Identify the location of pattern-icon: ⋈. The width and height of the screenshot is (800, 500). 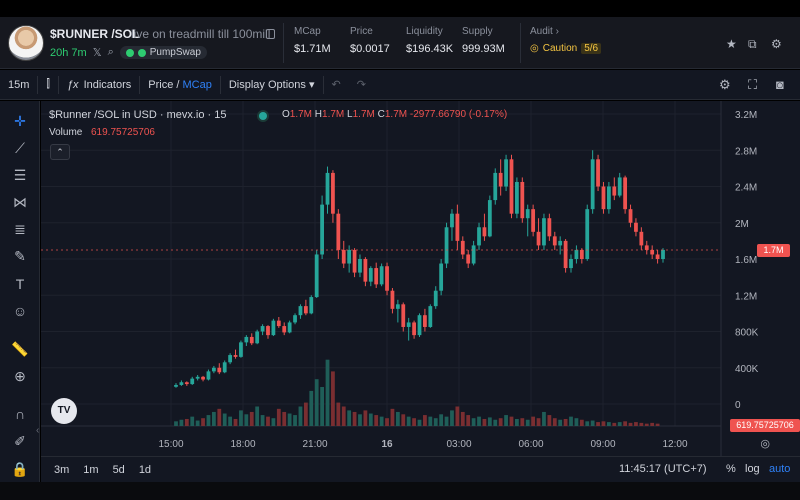
(20, 202).